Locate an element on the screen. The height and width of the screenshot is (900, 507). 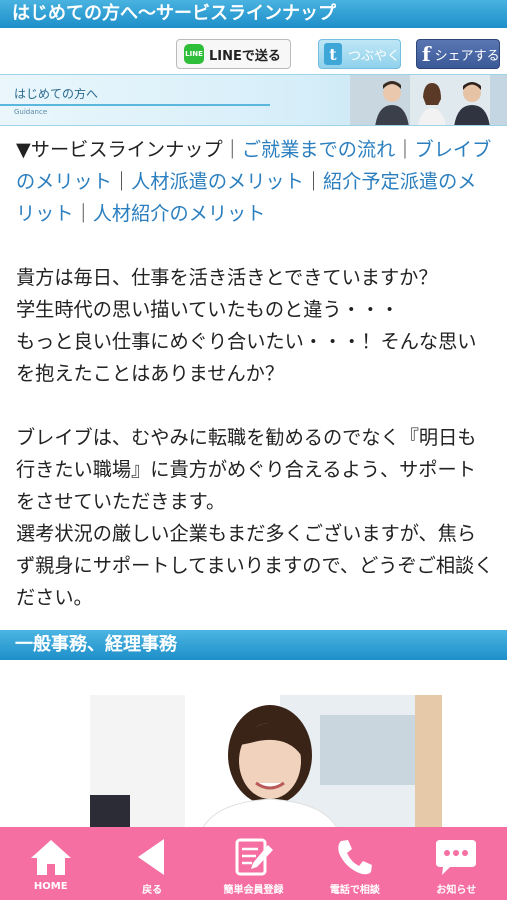
nav-link-placement-merit: 人材紹介のメリット is located at coordinates (179, 213).